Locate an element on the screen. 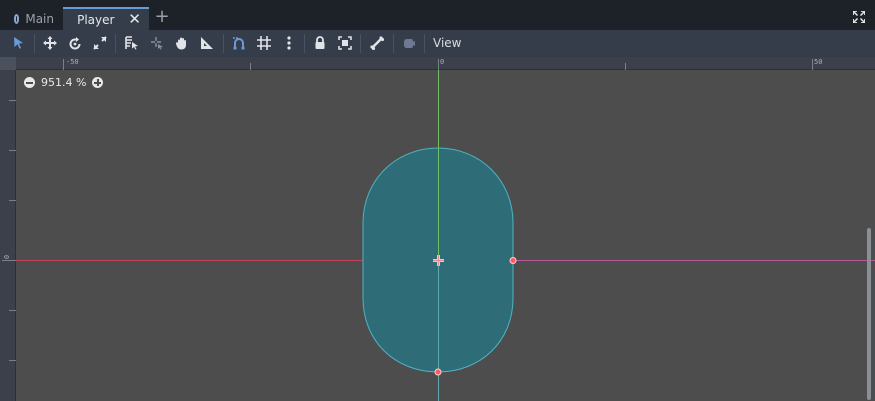 The height and width of the screenshot is (401, 875). smart-snap-icon is located at coordinates (239, 43).